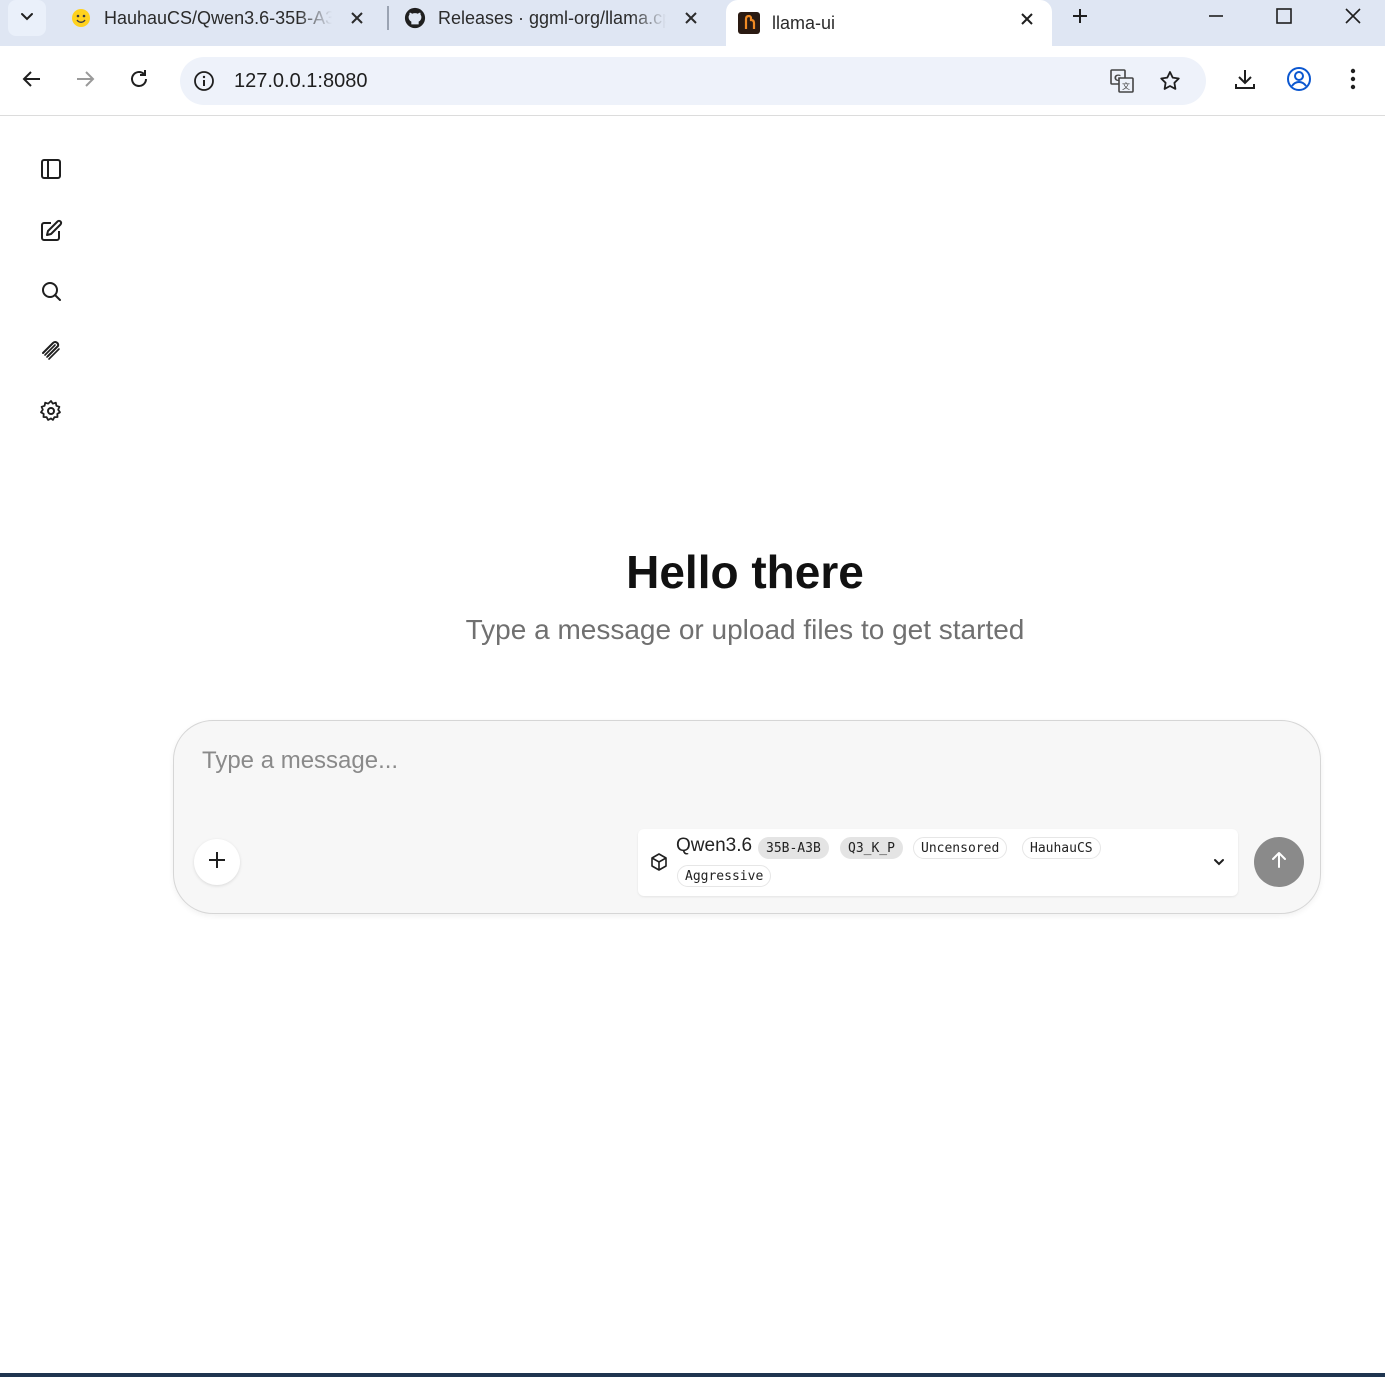 Image resolution: width=1385 pixels, height=1377 pixels. I want to click on search-icon, so click(51, 293).